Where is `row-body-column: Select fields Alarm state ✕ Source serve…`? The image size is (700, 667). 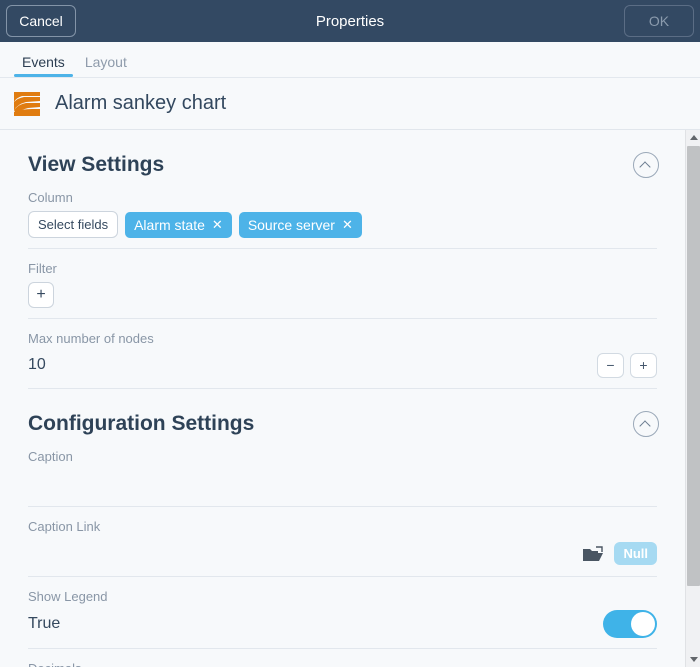 row-body-column: Select fields Alarm state ✕ Source serve… is located at coordinates (342, 224).